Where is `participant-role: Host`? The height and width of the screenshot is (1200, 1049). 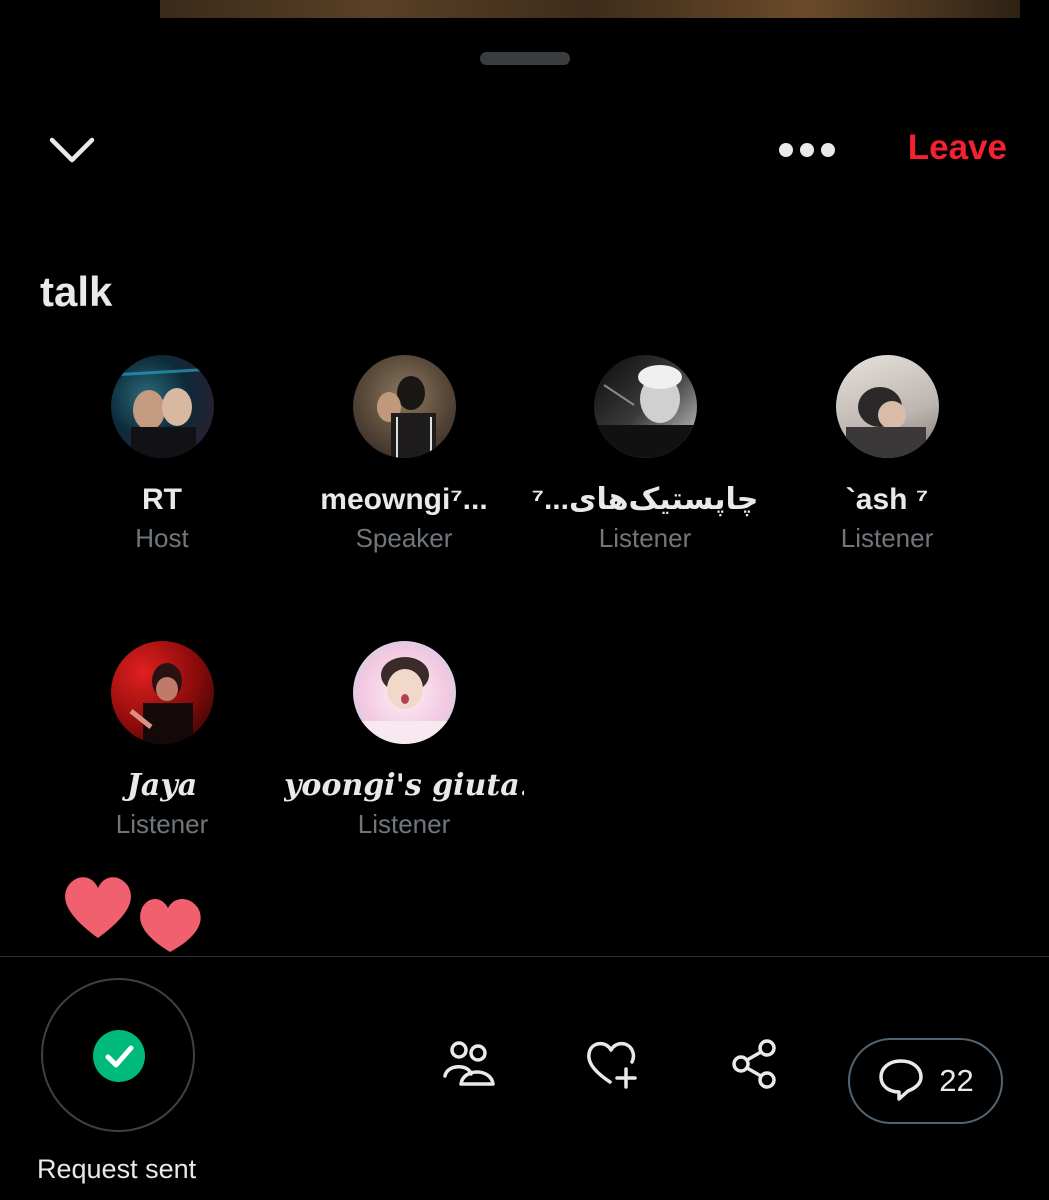 participant-role: Host is located at coordinates (162, 538).